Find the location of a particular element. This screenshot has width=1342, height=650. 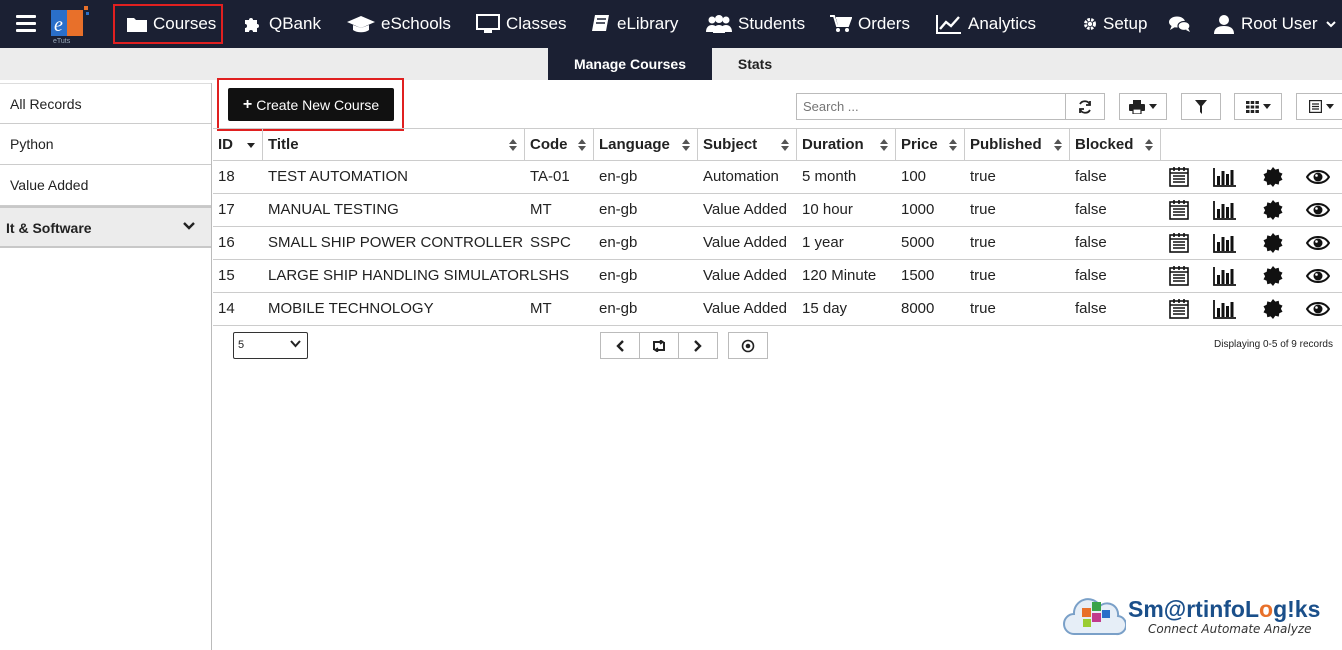

cell-title: MANUAL TESTING is located at coordinates (333, 209).